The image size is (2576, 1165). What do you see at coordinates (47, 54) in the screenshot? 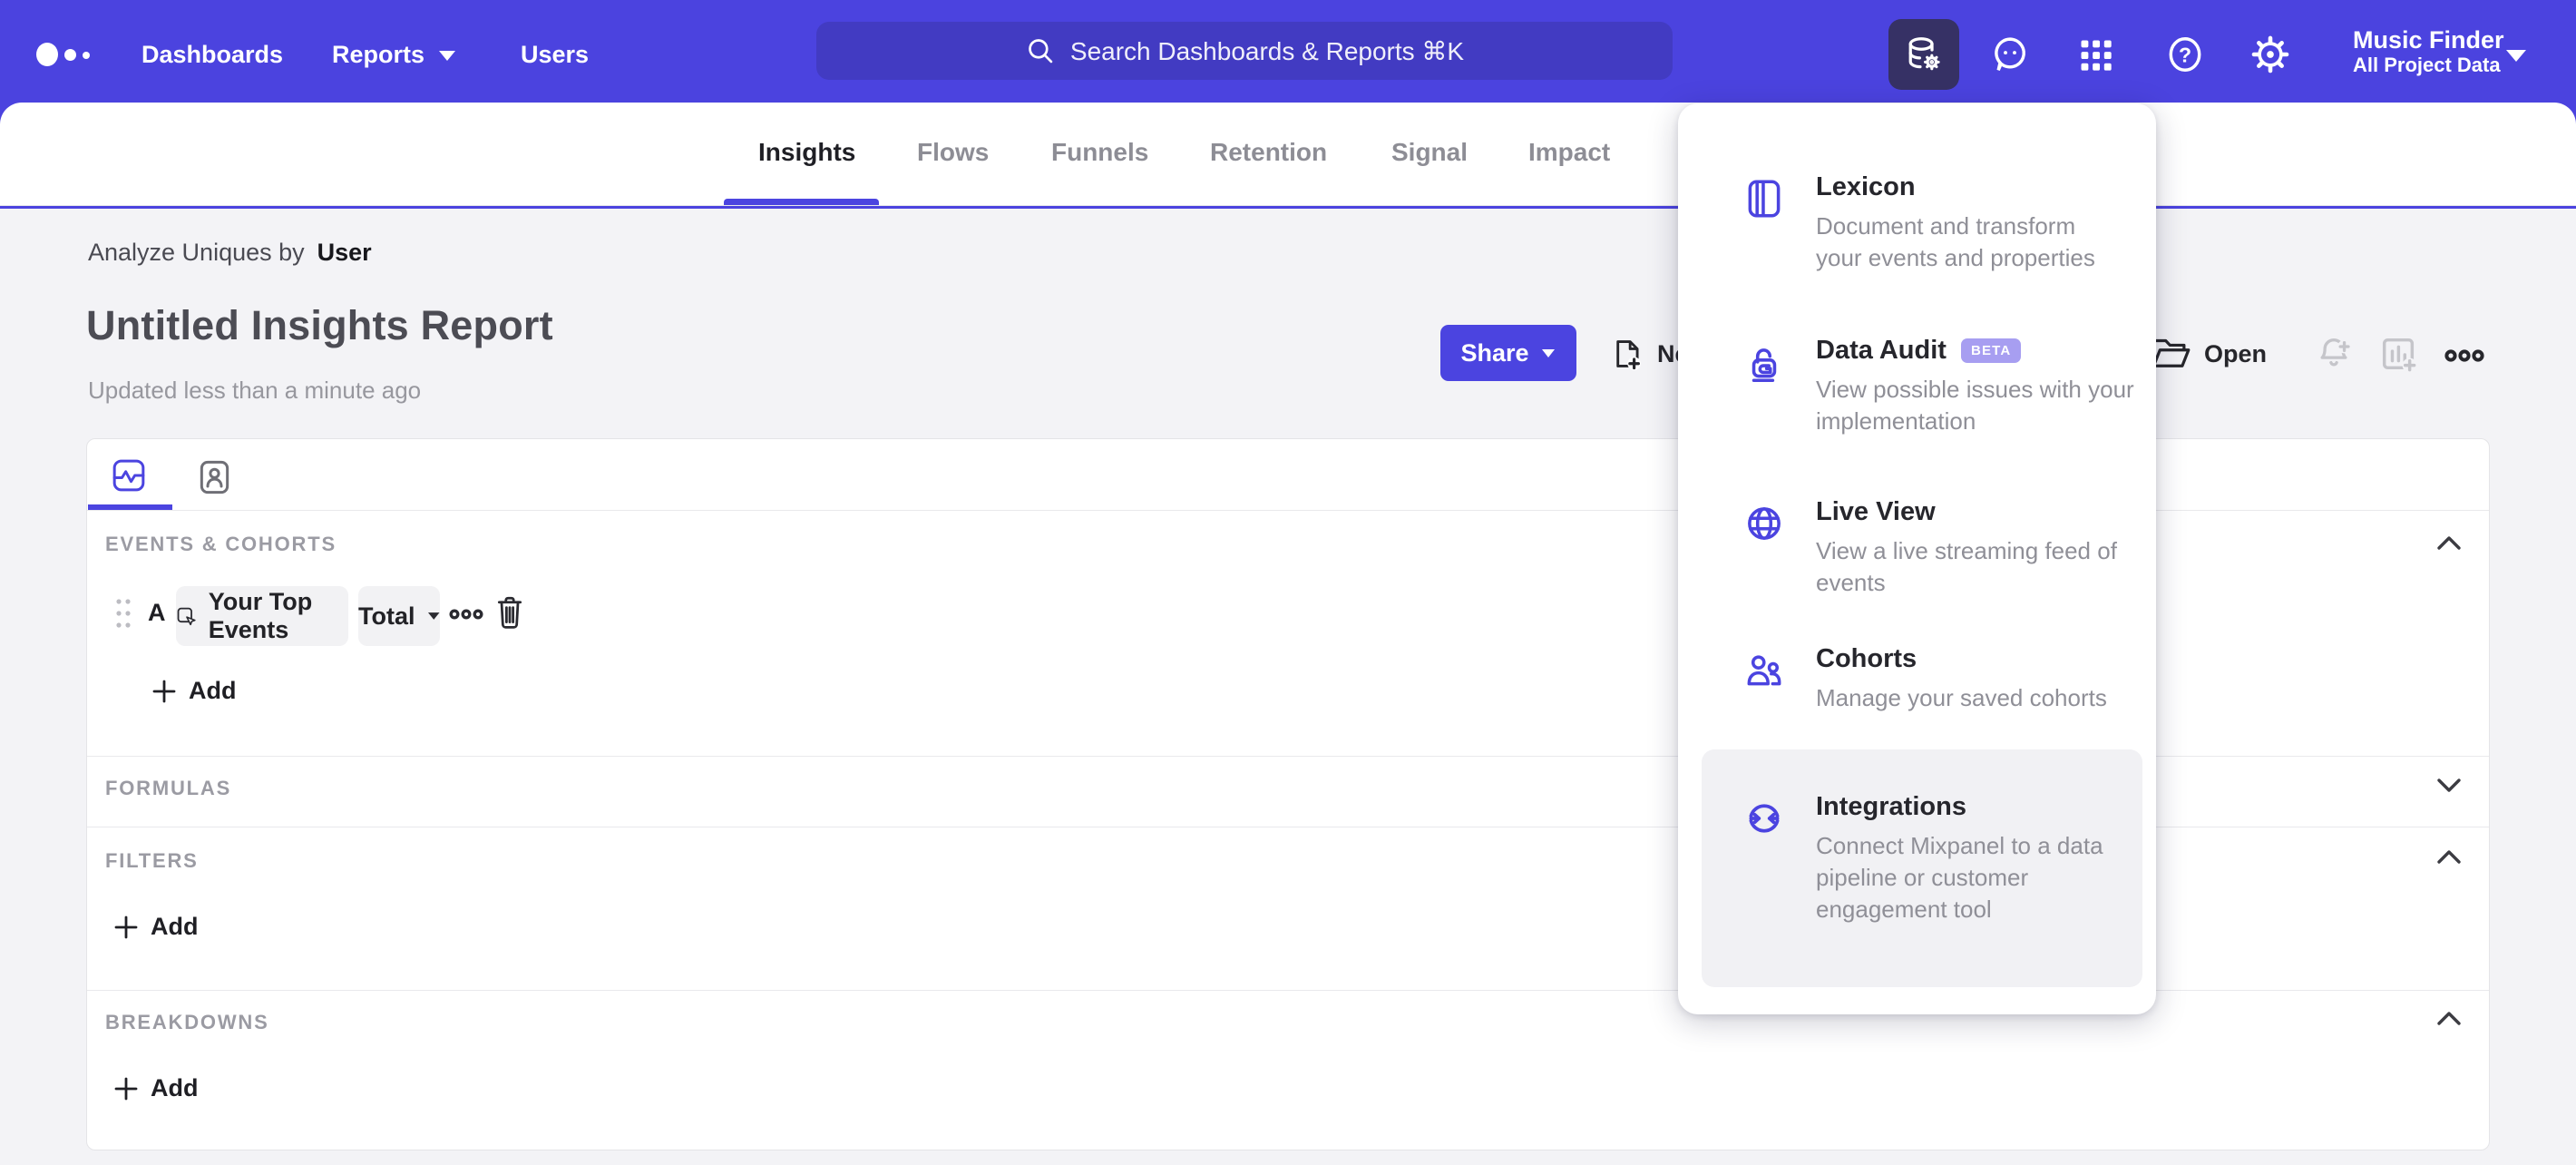
I see `logo-dot-large` at bounding box center [47, 54].